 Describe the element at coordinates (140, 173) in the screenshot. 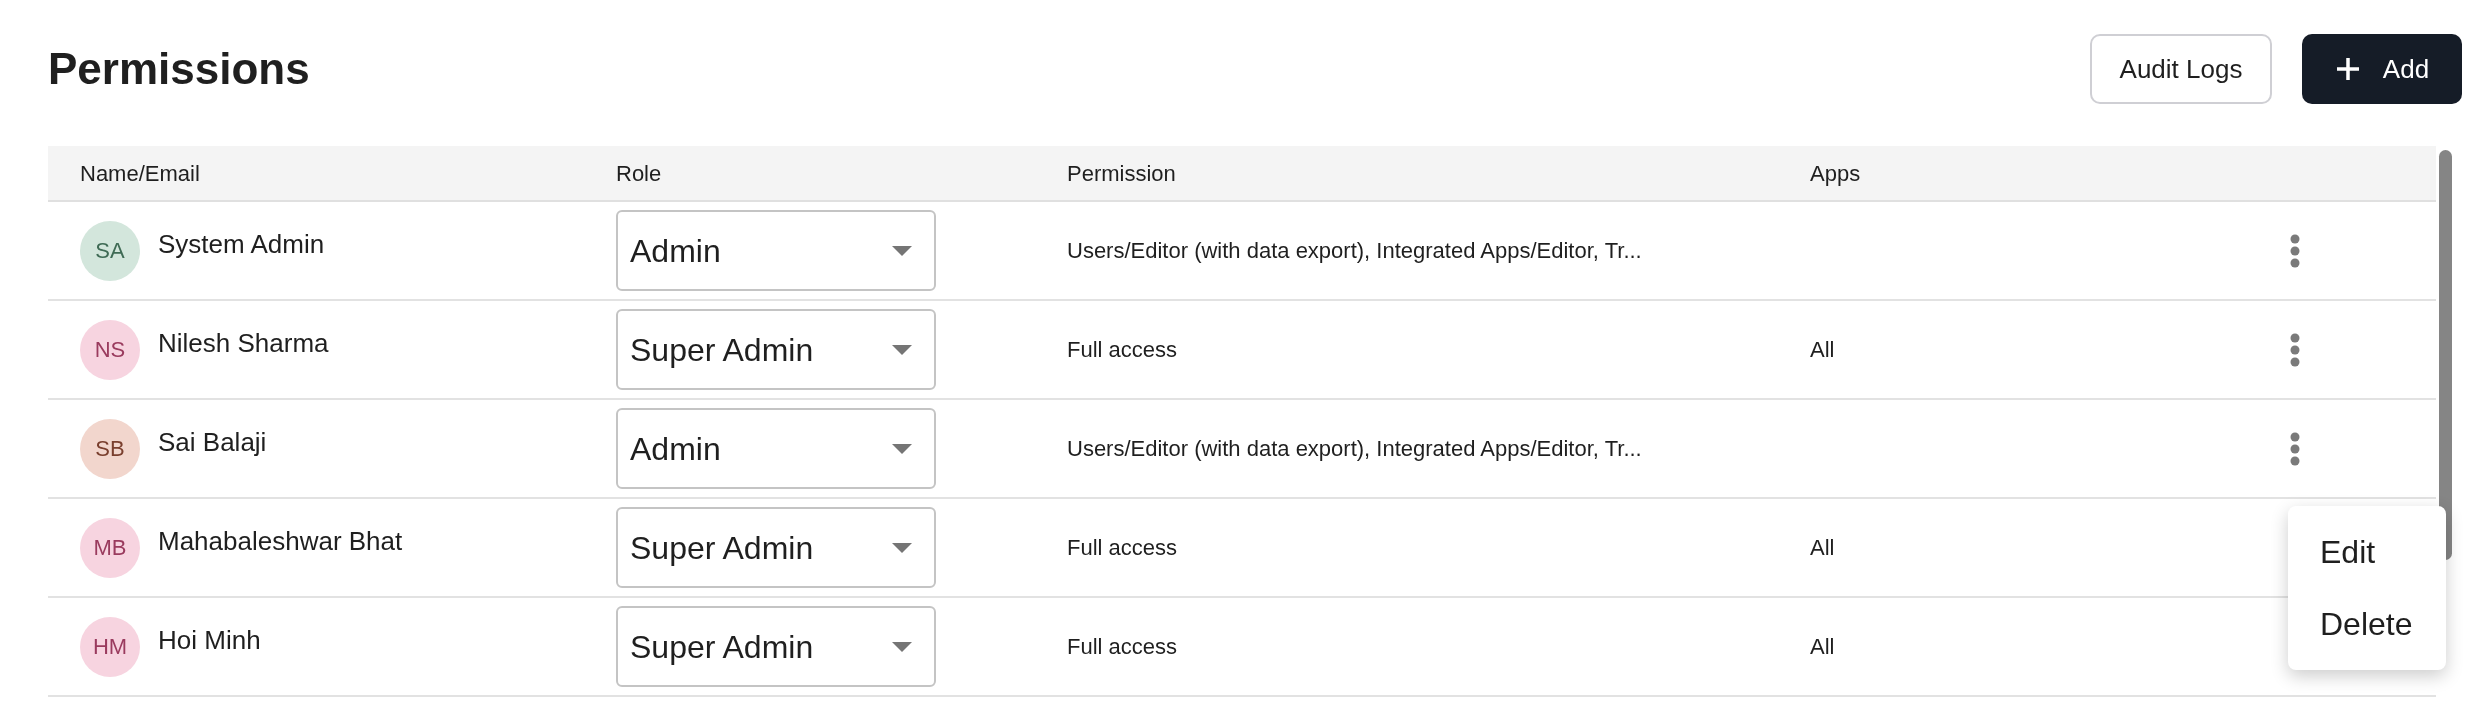

I see `column-header: Name/Email` at that location.